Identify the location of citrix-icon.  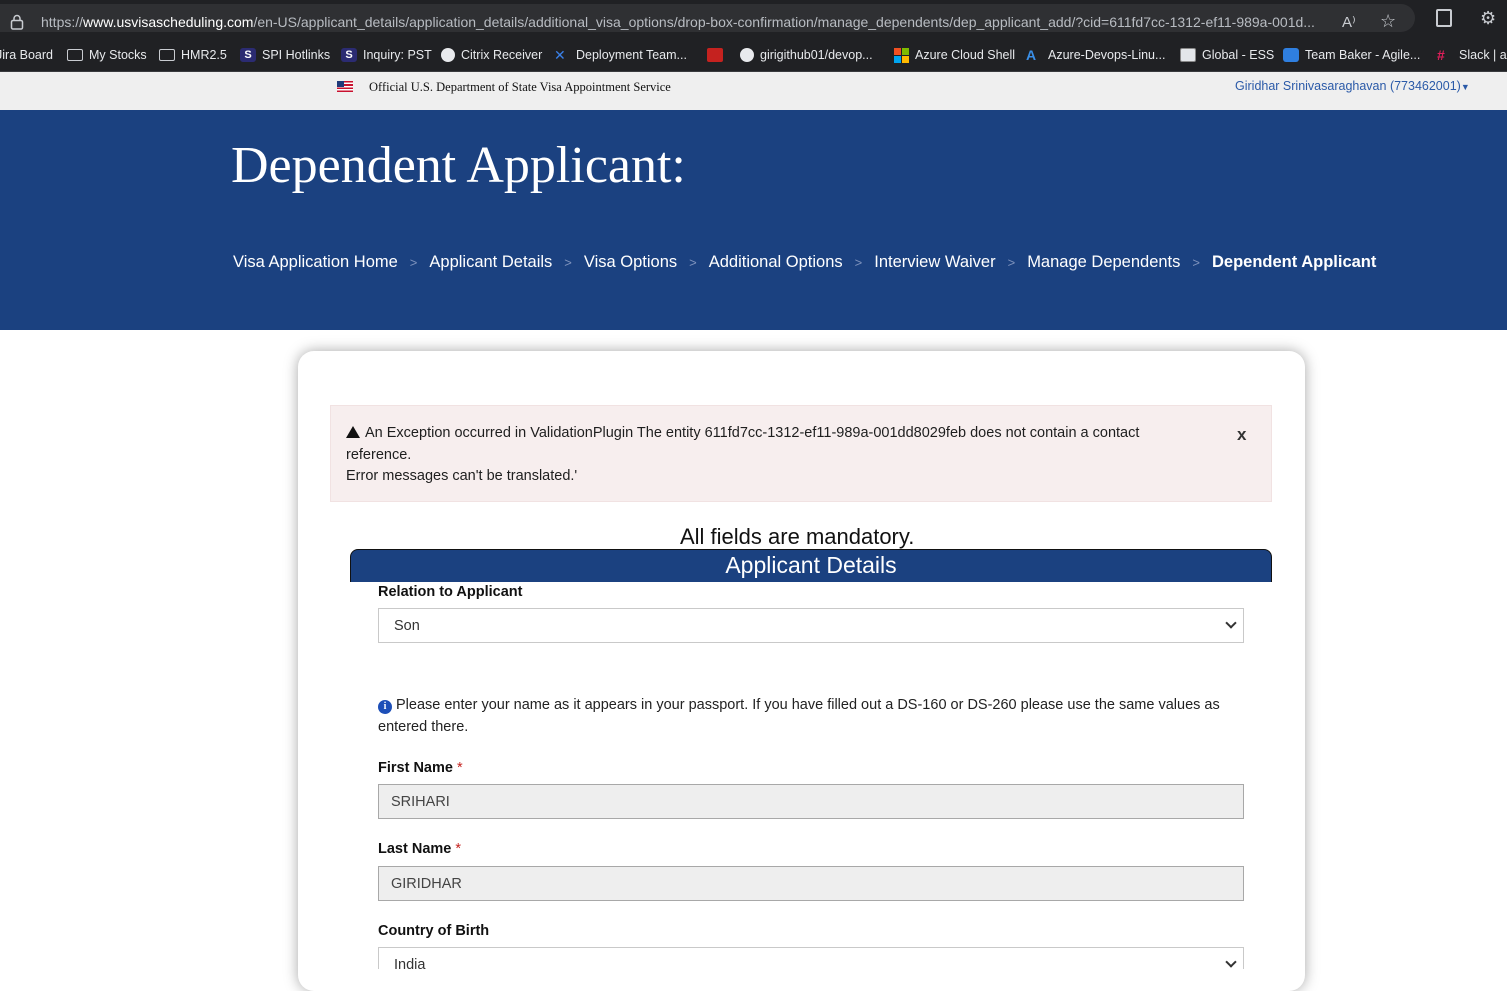
(448, 55).